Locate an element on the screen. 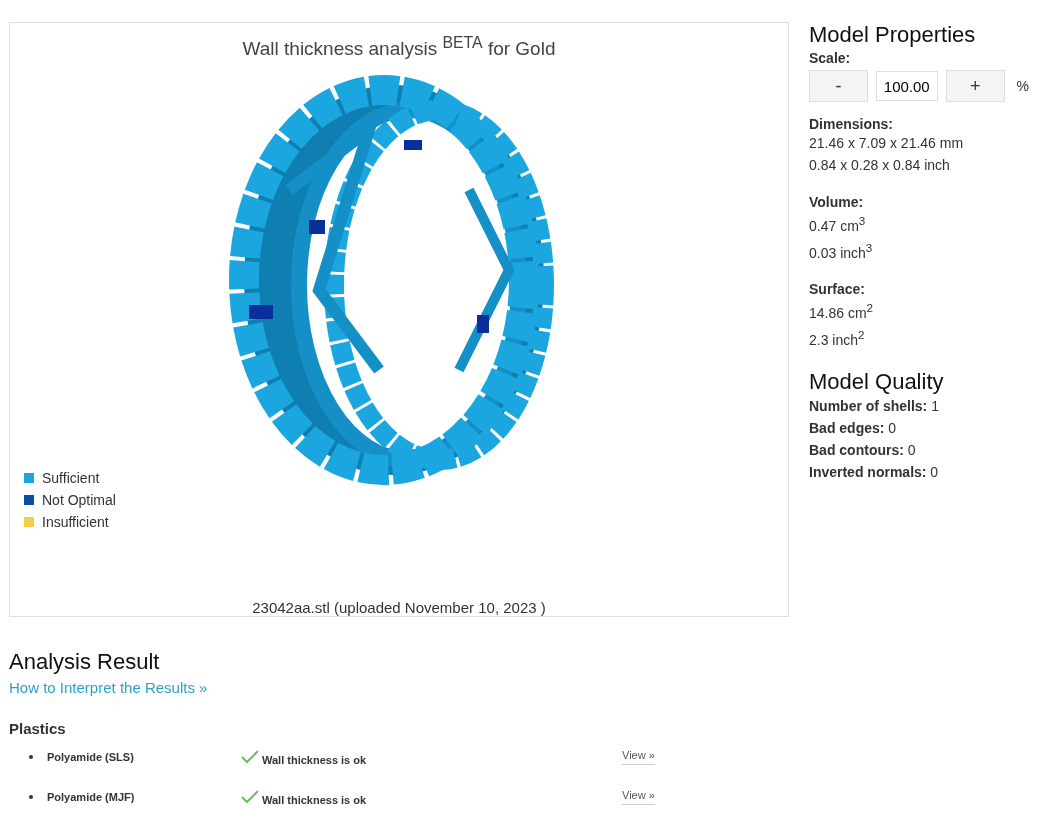  property-value: 2.3 inch$^{2}$ is located at coordinates (837, 338).